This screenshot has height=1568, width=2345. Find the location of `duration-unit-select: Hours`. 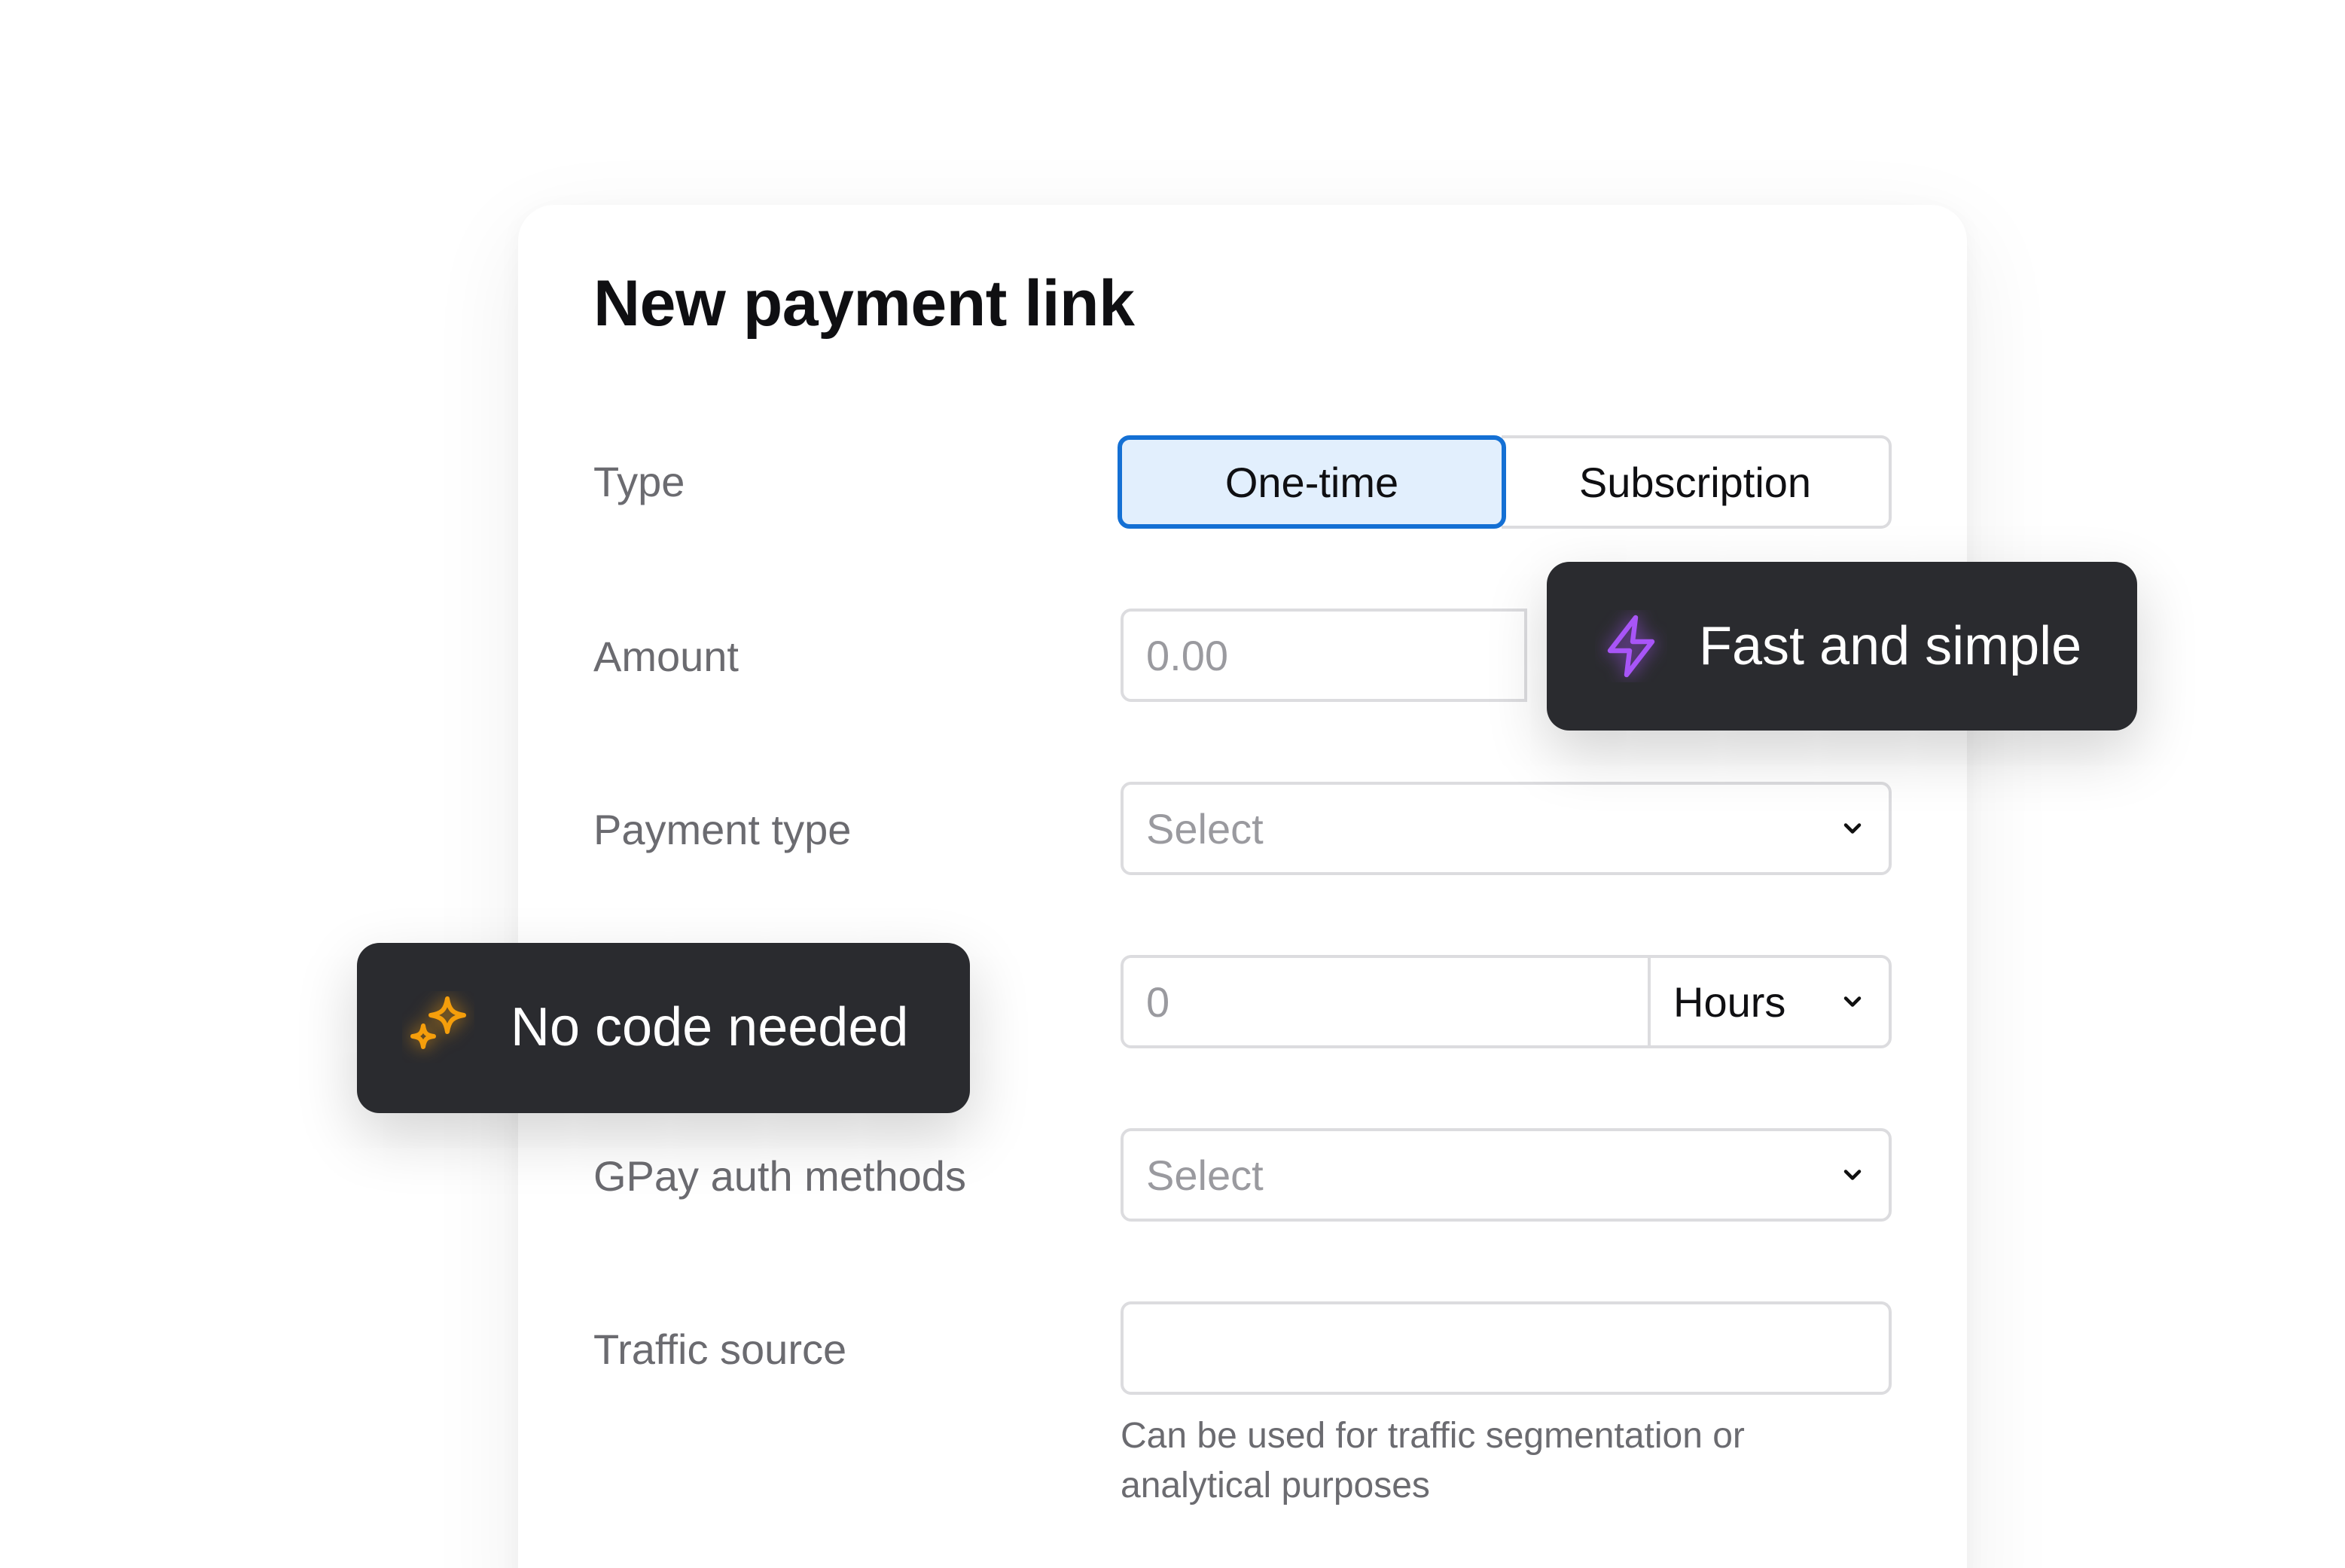

duration-unit-select: Hours is located at coordinates (1729, 1002).